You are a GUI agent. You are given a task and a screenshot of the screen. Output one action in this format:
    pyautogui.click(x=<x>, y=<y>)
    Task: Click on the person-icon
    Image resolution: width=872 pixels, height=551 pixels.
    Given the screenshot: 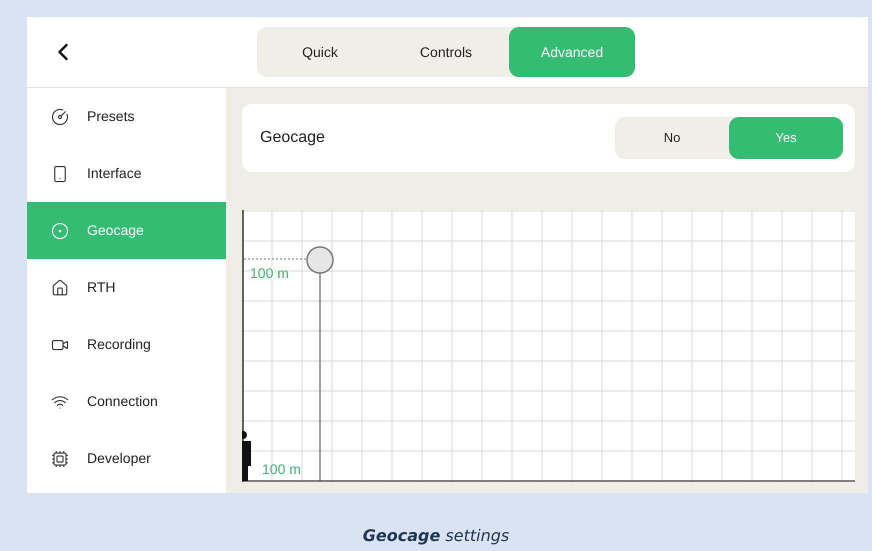 What is the action you would take?
    pyautogui.click(x=246, y=456)
    